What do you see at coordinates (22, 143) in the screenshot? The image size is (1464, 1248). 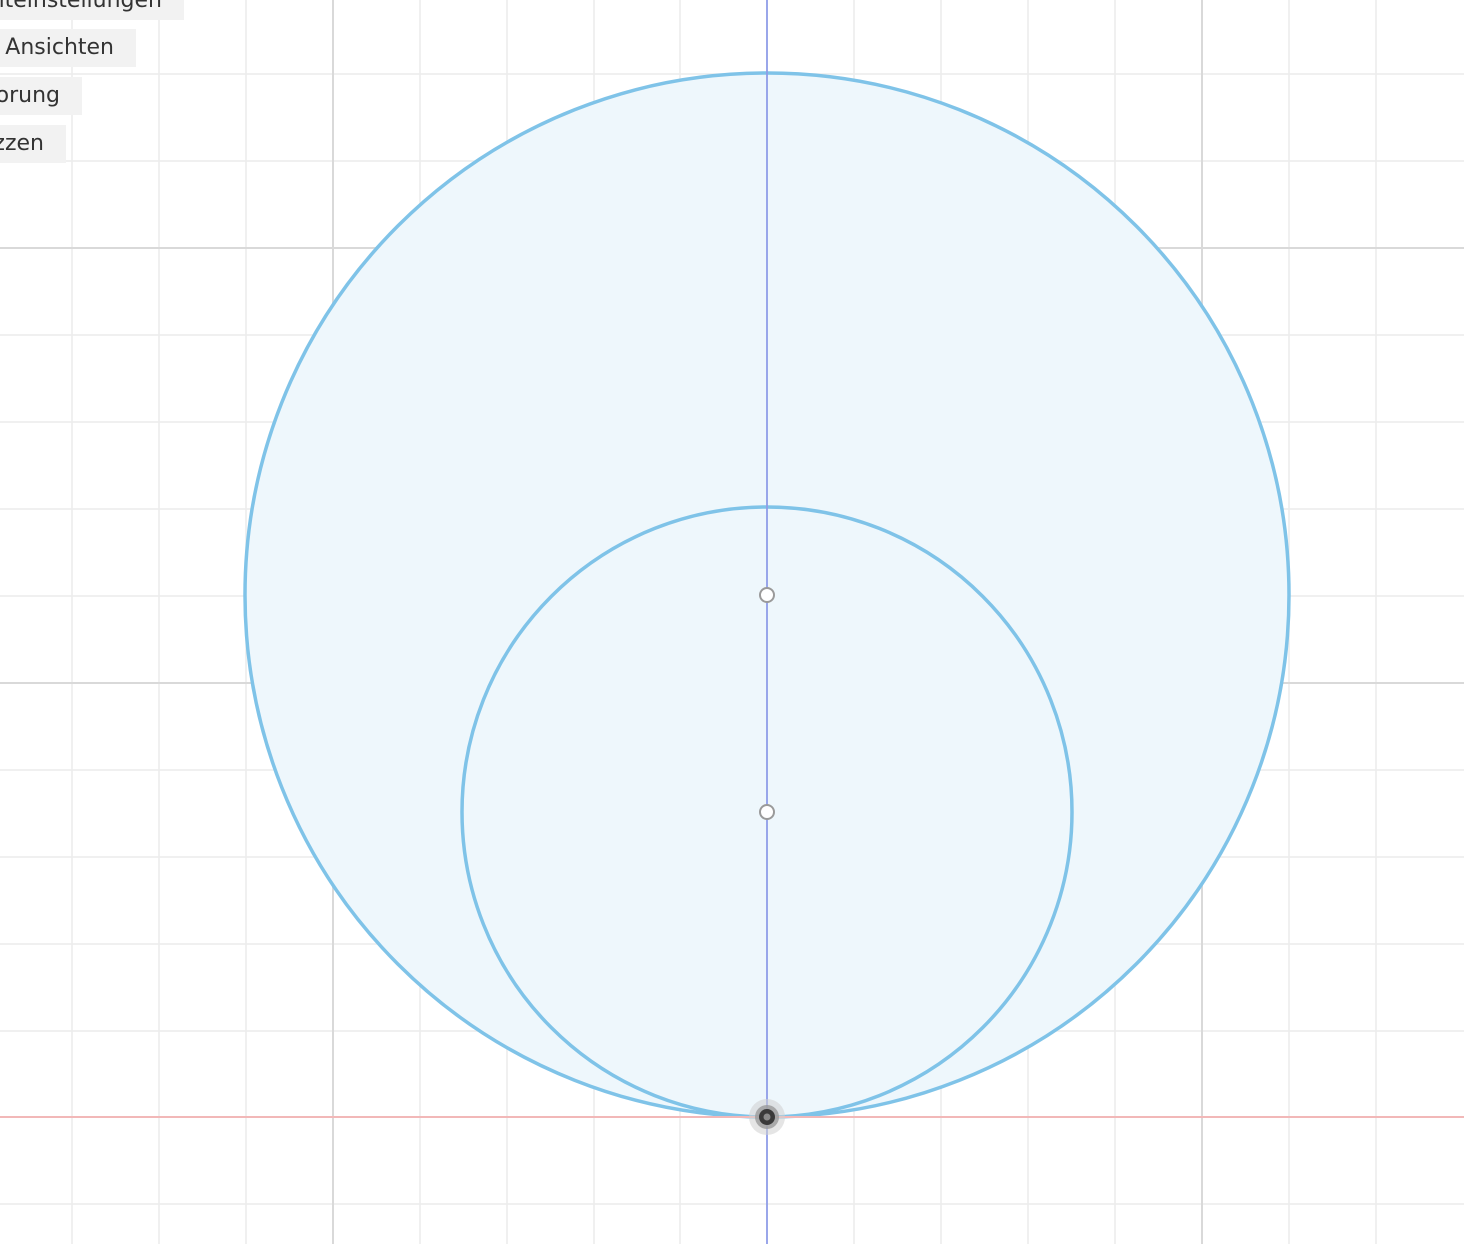 I see `browser-item-label: zzen` at bounding box center [22, 143].